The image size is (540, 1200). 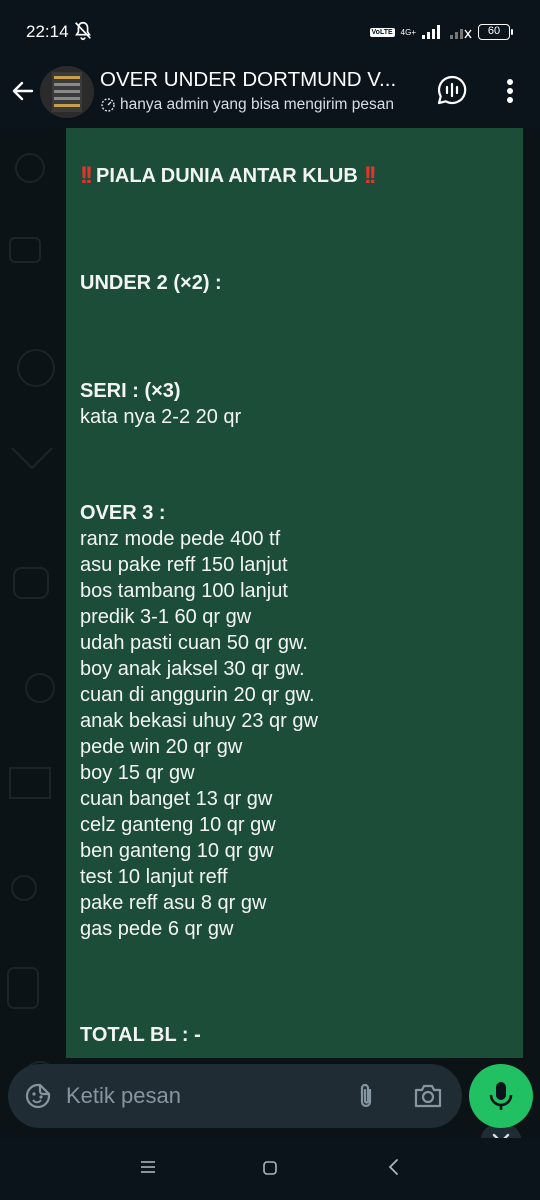 What do you see at coordinates (428, 1096) in the screenshot?
I see `camera-icon` at bounding box center [428, 1096].